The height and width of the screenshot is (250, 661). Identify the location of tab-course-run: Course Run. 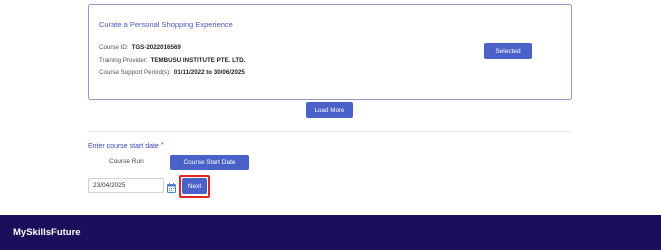
(126, 161).